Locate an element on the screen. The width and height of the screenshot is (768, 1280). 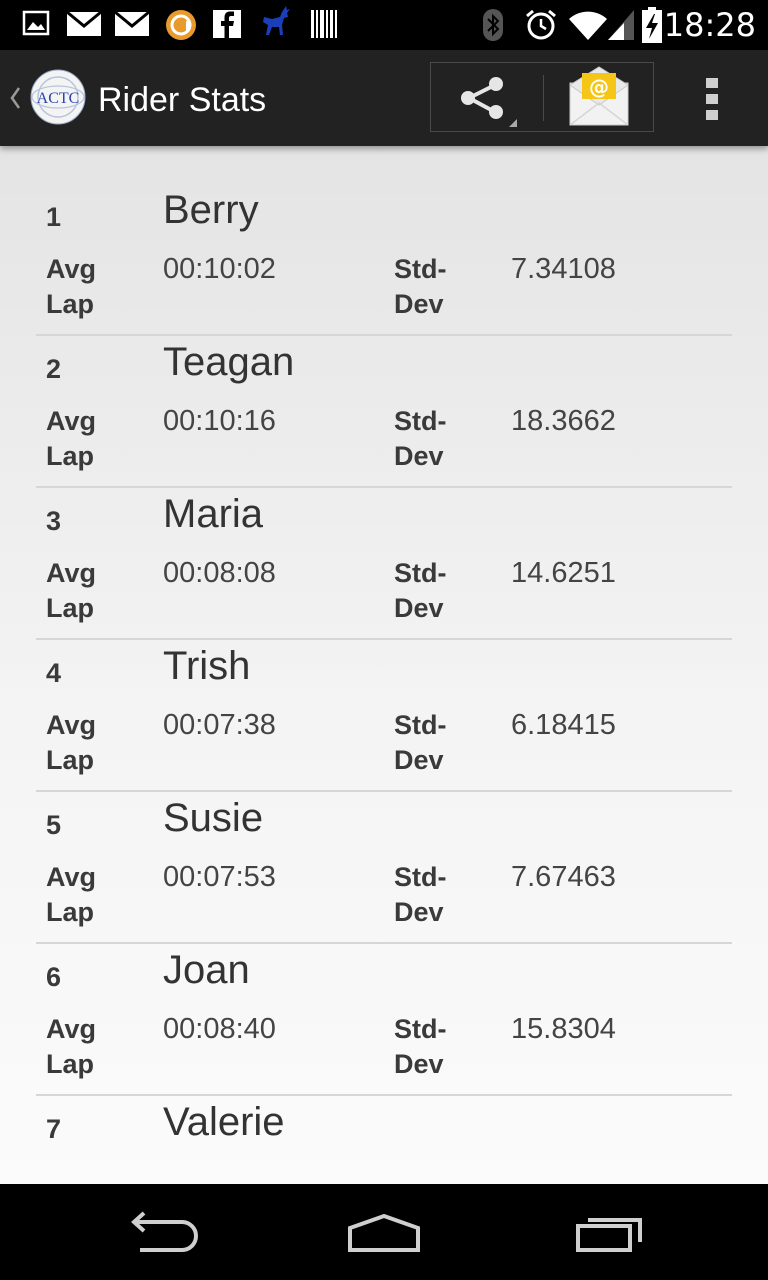
share-icon is located at coordinates (489, 102).